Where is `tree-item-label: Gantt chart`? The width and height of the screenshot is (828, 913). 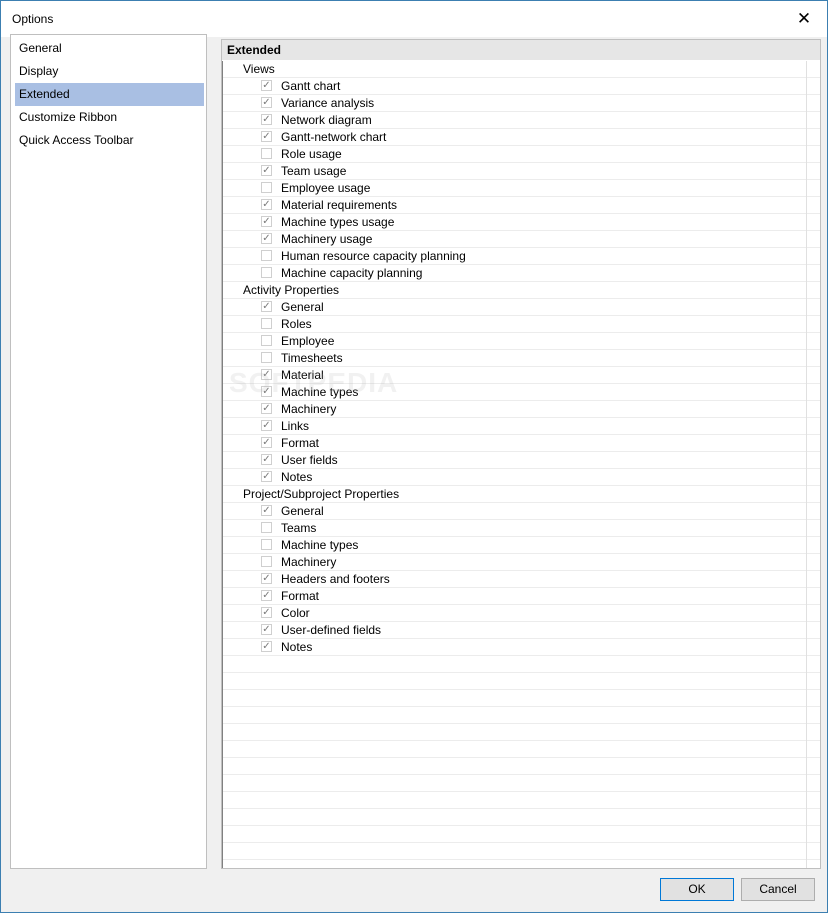 tree-item-label: Gantt chart is located at coordinates (311, 86).